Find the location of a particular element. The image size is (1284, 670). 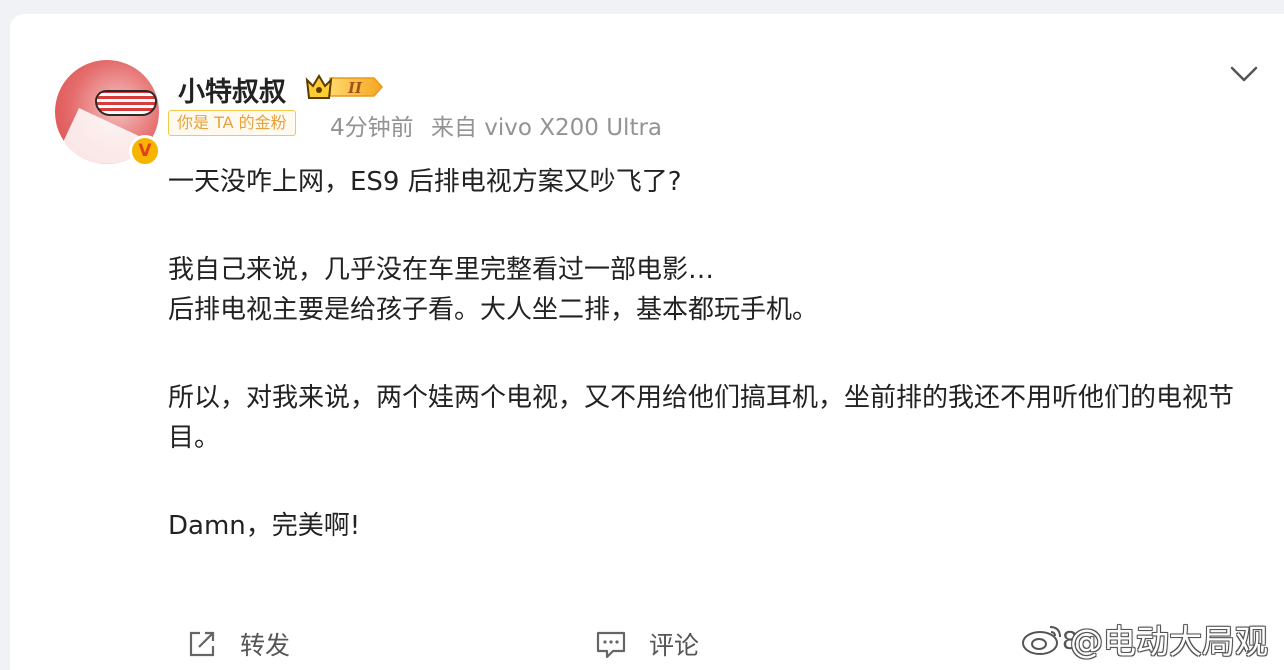

repost-button: 转发 is located at coordinates (238, 644).